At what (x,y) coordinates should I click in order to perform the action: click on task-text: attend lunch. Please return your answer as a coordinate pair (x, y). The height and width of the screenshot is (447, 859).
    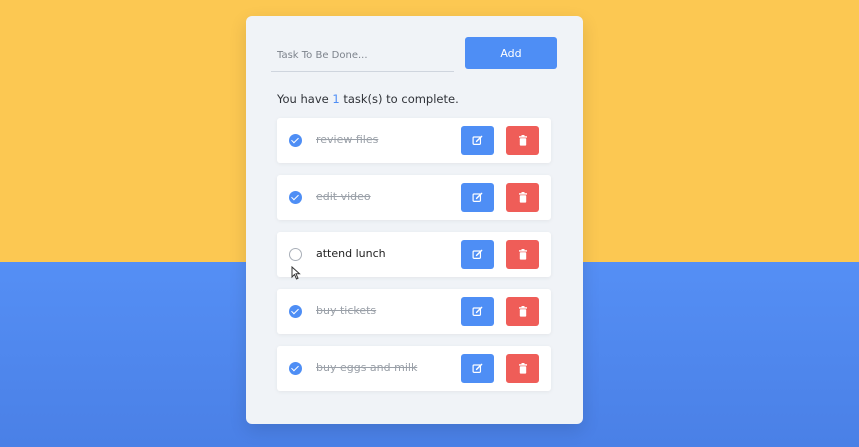
    Looking at the image, I should click on (351, 253).